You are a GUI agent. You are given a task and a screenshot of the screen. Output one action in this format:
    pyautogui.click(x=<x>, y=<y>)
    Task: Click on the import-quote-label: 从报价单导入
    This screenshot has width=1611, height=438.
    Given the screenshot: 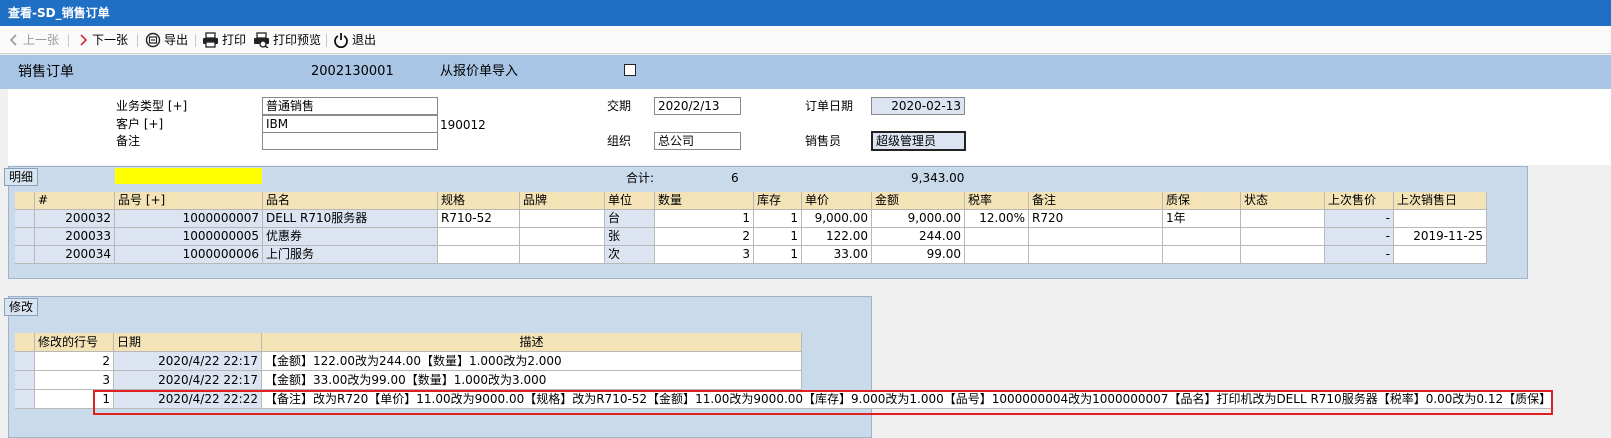 What is the action you would take?
    pyautogui.click(x=479, y=71)
    